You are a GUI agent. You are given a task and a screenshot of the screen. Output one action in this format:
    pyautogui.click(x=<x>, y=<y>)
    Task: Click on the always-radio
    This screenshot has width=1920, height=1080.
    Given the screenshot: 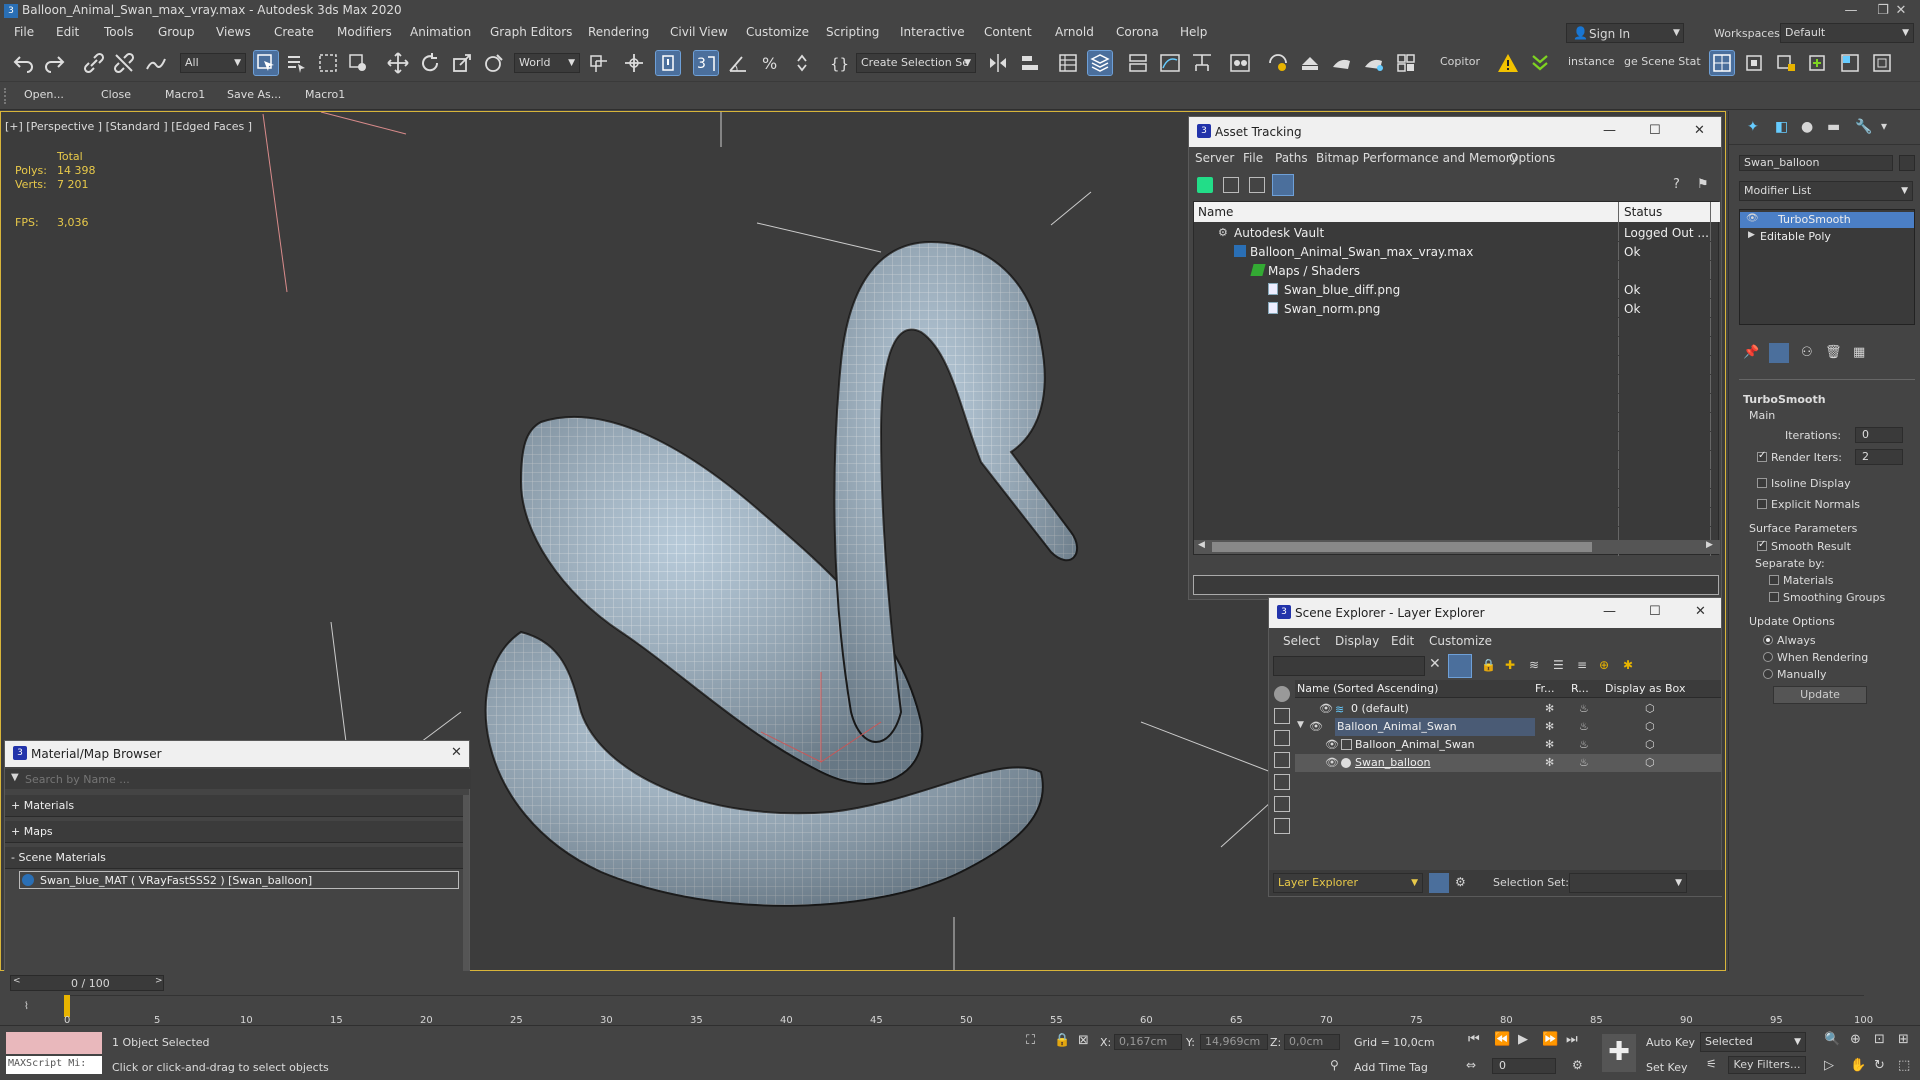 What is the action you would take?
    pyautogui.click(x=1768, y=640)
    